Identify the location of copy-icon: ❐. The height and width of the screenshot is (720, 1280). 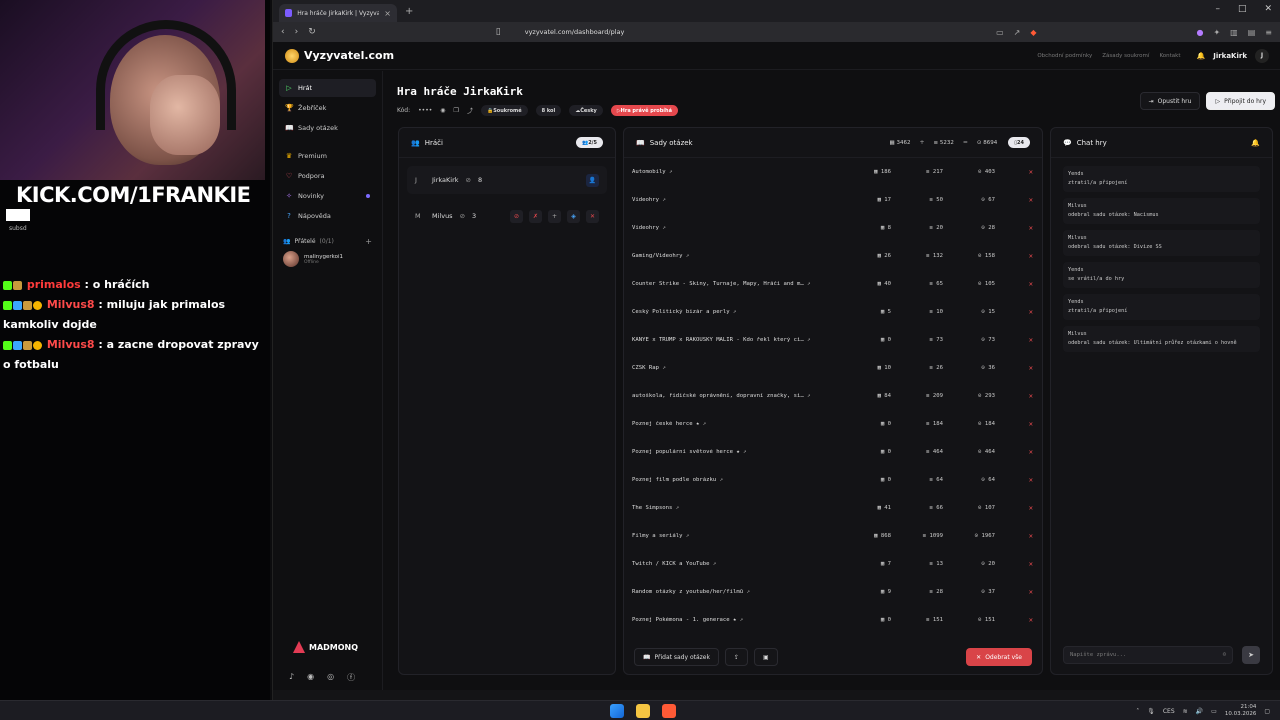
(456, 110).